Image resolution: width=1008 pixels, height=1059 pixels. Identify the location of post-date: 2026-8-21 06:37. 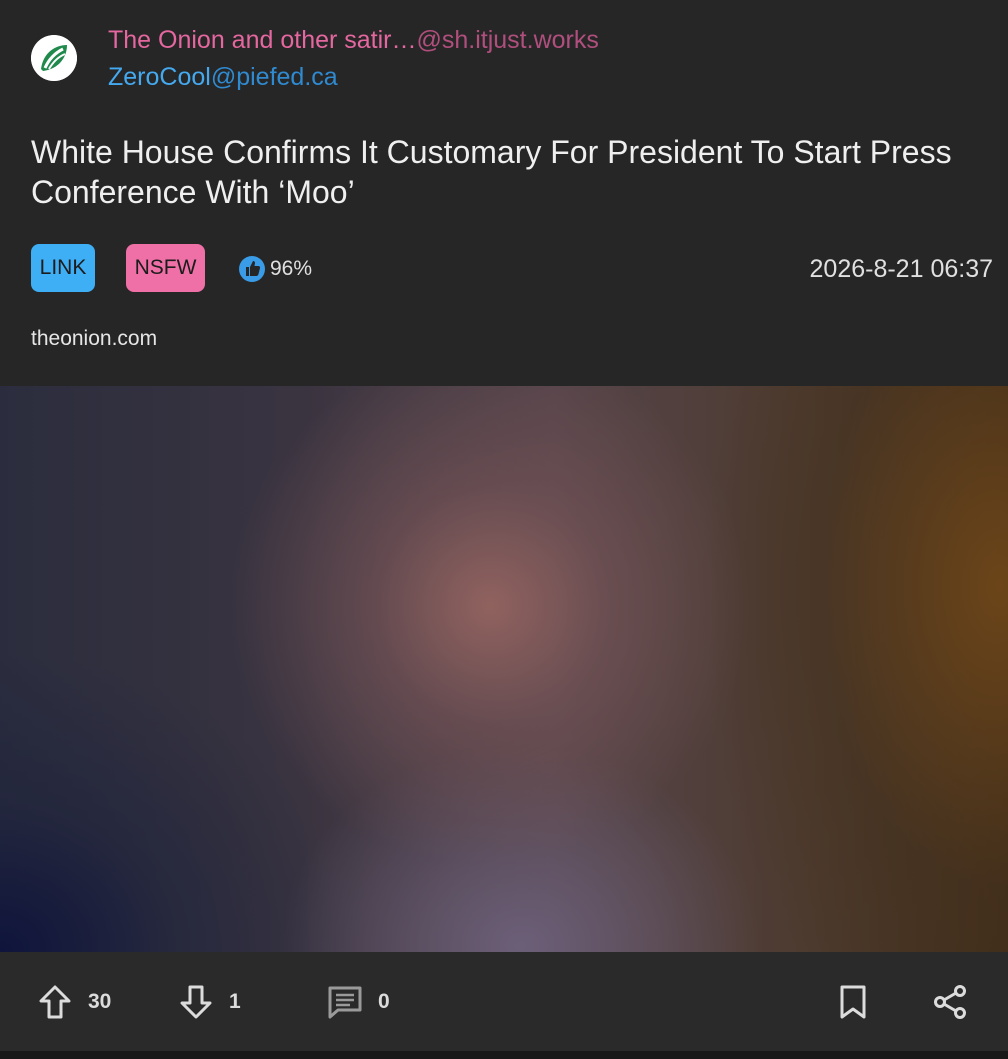
(901, 269).